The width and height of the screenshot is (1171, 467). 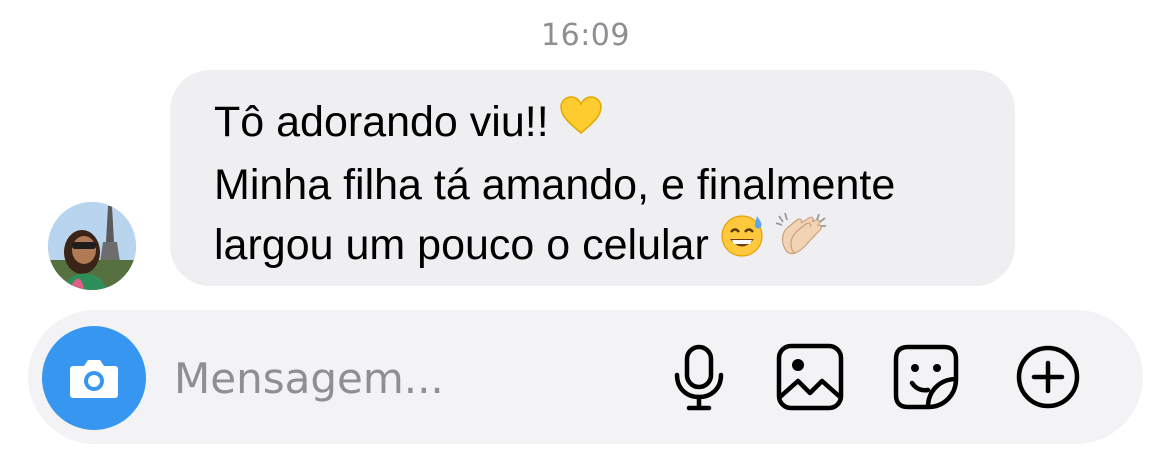 I want to click on gallery-button, so click(x=810, y=377).